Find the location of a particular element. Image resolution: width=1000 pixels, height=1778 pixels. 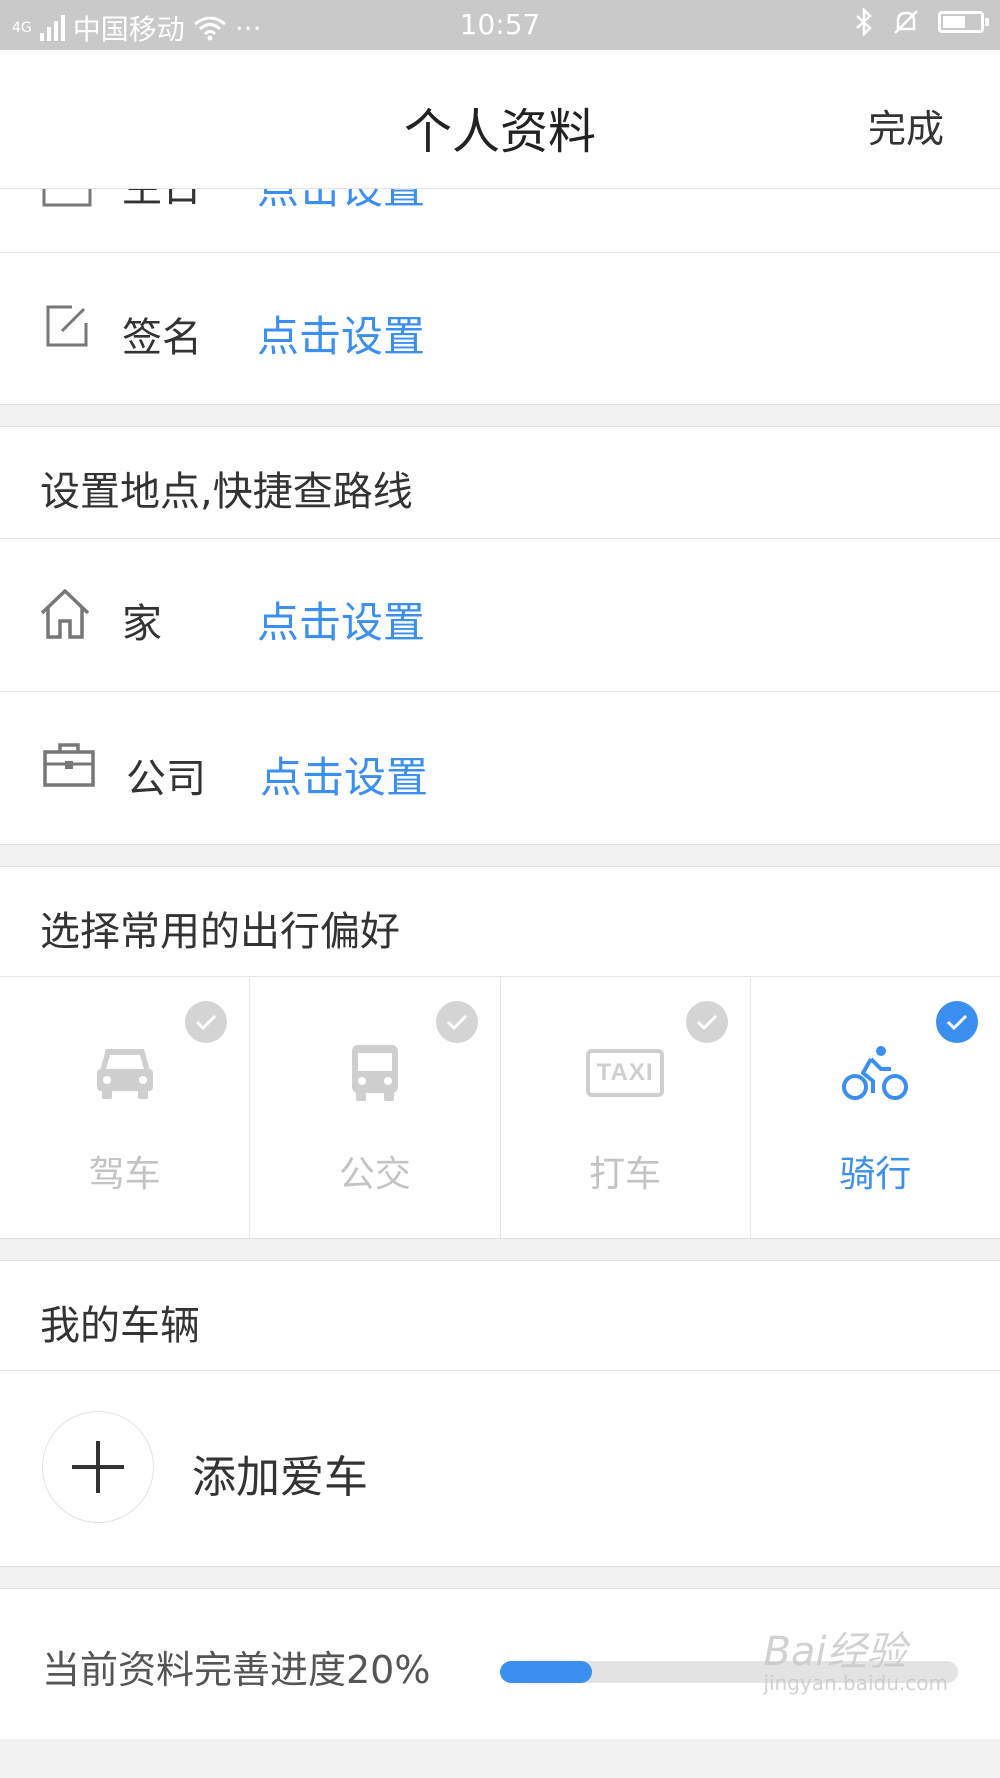

home-value: 点击设置 is located at coordinates (341, 619).